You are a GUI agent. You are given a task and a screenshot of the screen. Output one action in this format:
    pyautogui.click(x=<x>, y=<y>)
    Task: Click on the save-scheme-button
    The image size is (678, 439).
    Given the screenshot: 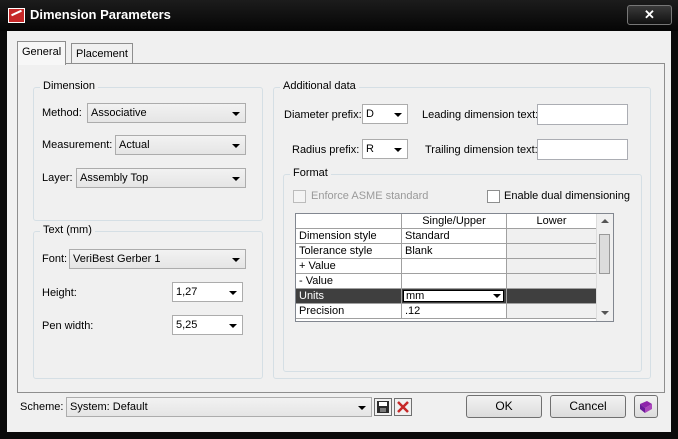 What is the action you would take?
    pyautogui.click(x=383, y=407)
    